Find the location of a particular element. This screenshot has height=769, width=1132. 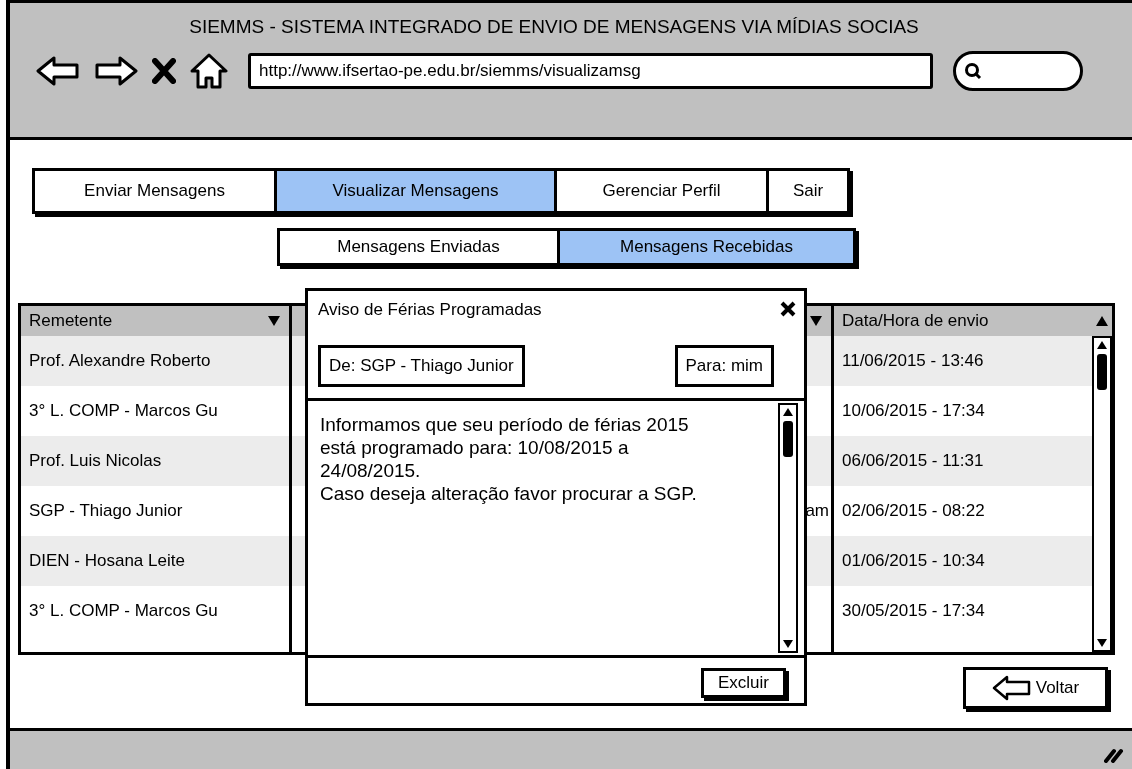

search-icon is located at coordinates (973, 71).